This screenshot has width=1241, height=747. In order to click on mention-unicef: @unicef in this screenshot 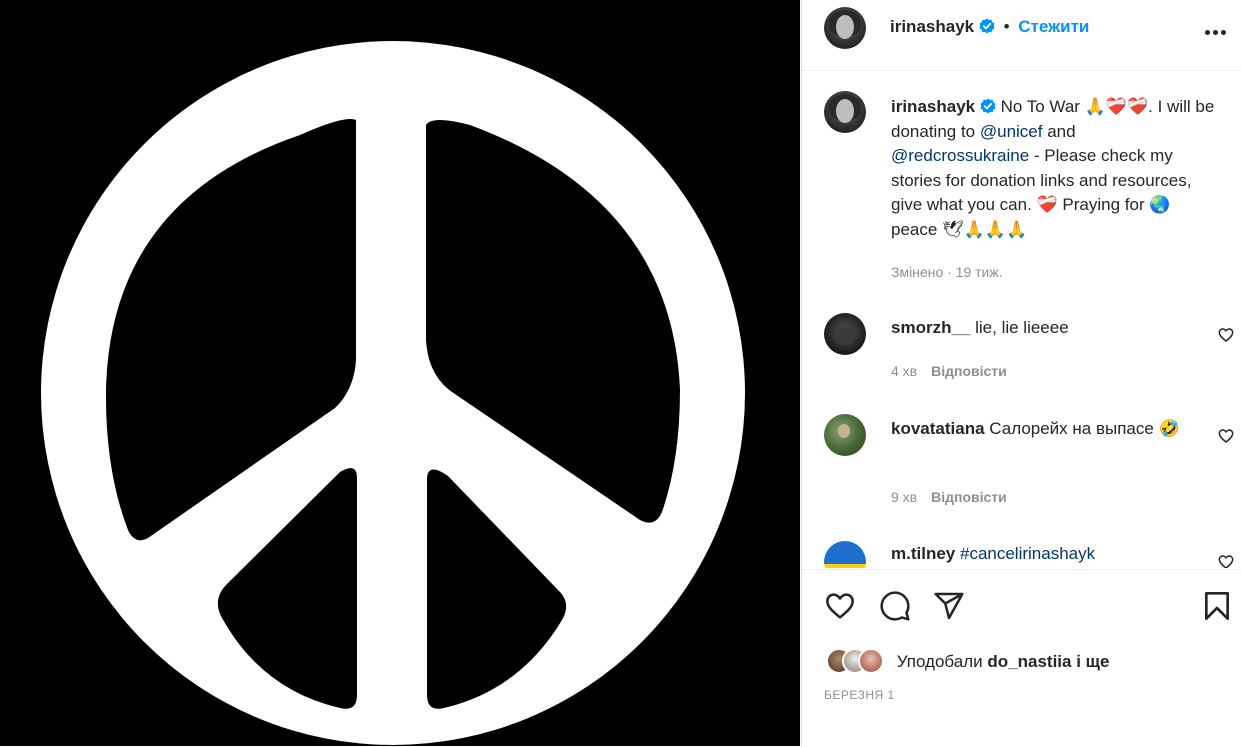, I will do `click(1011, 131)`.